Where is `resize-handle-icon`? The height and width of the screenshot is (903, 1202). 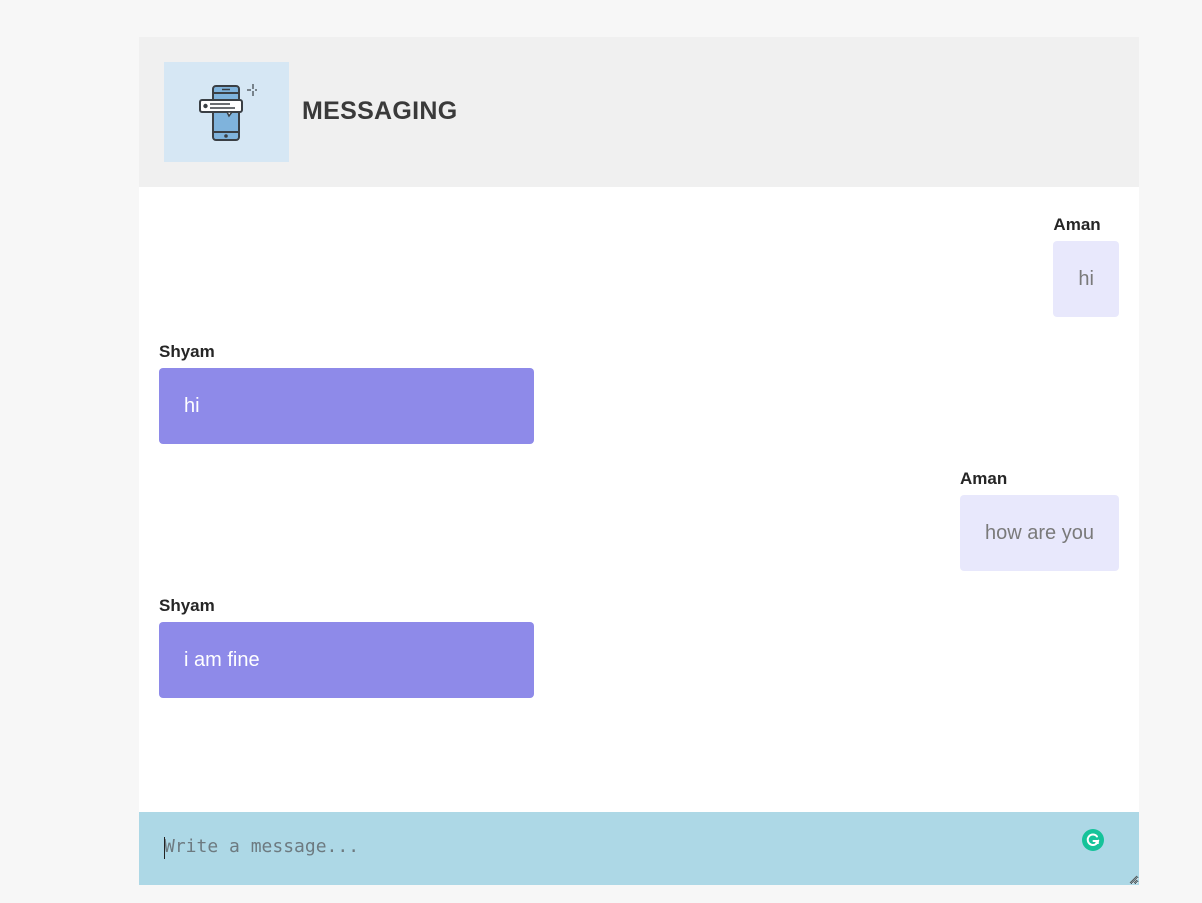
resize-handle-icon is located at coordinates (1133, 879).